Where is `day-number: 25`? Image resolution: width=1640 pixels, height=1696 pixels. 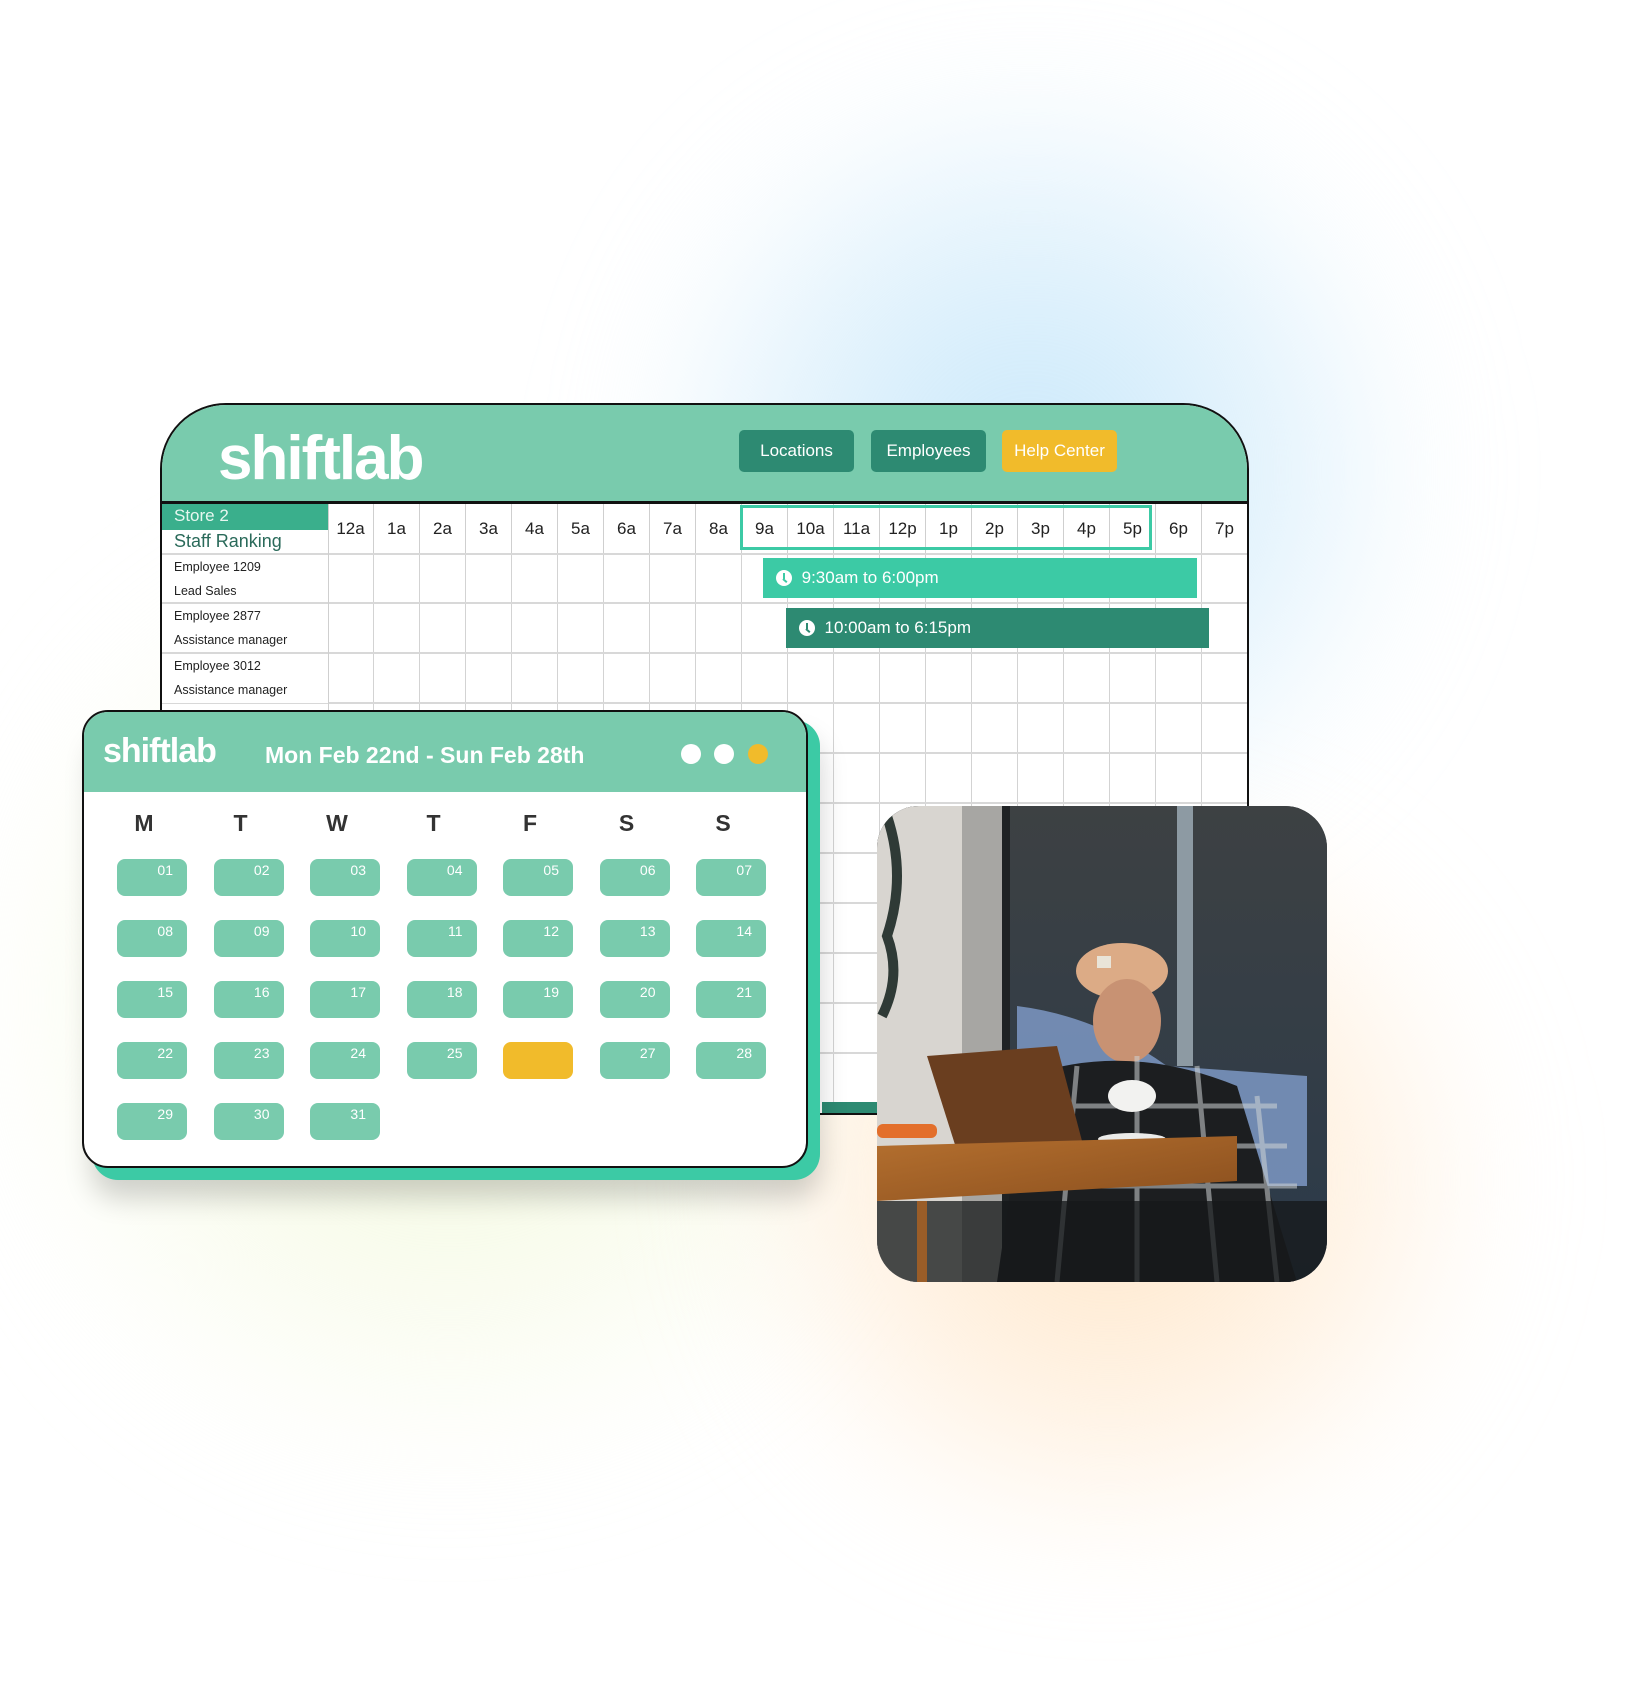 day-number: 25 is located at coordinates (454, 1053).